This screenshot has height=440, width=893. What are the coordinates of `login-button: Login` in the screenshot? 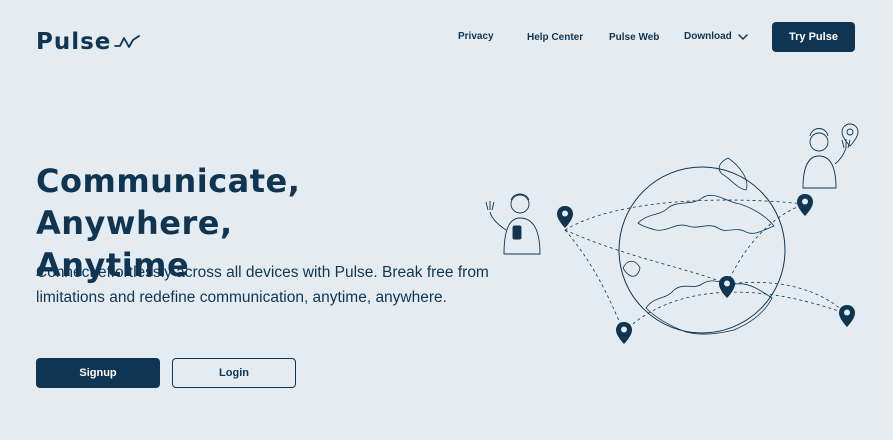 It's located at (234, 373).